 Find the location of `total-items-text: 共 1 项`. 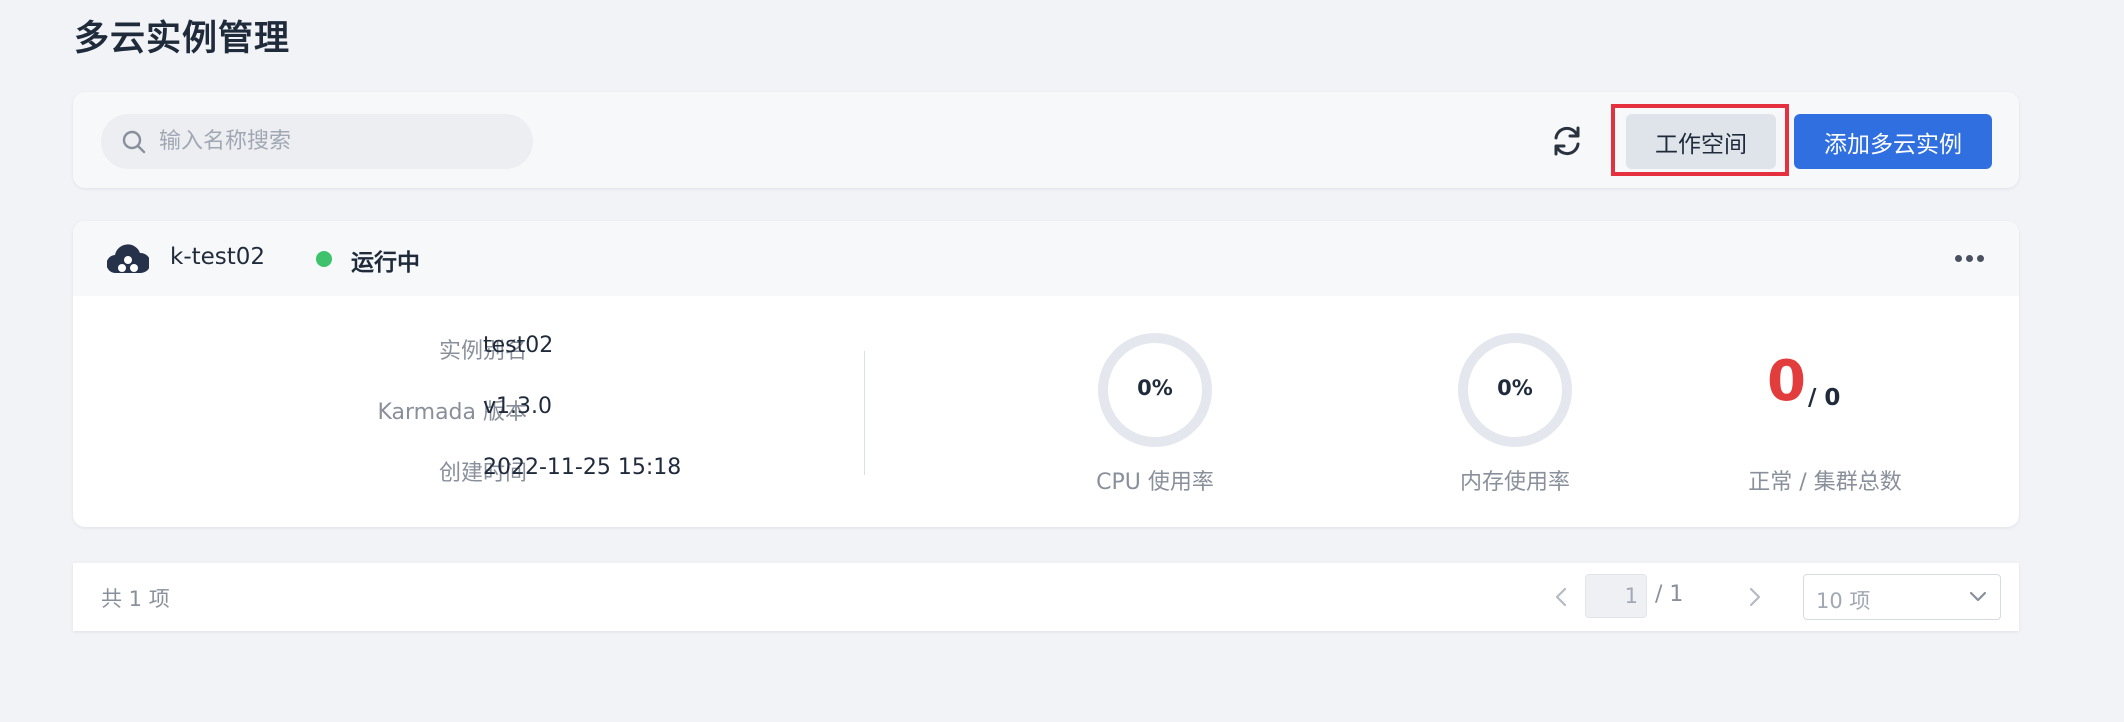

total-items-text: 共 1 项 is located at coordinates (135, 599).